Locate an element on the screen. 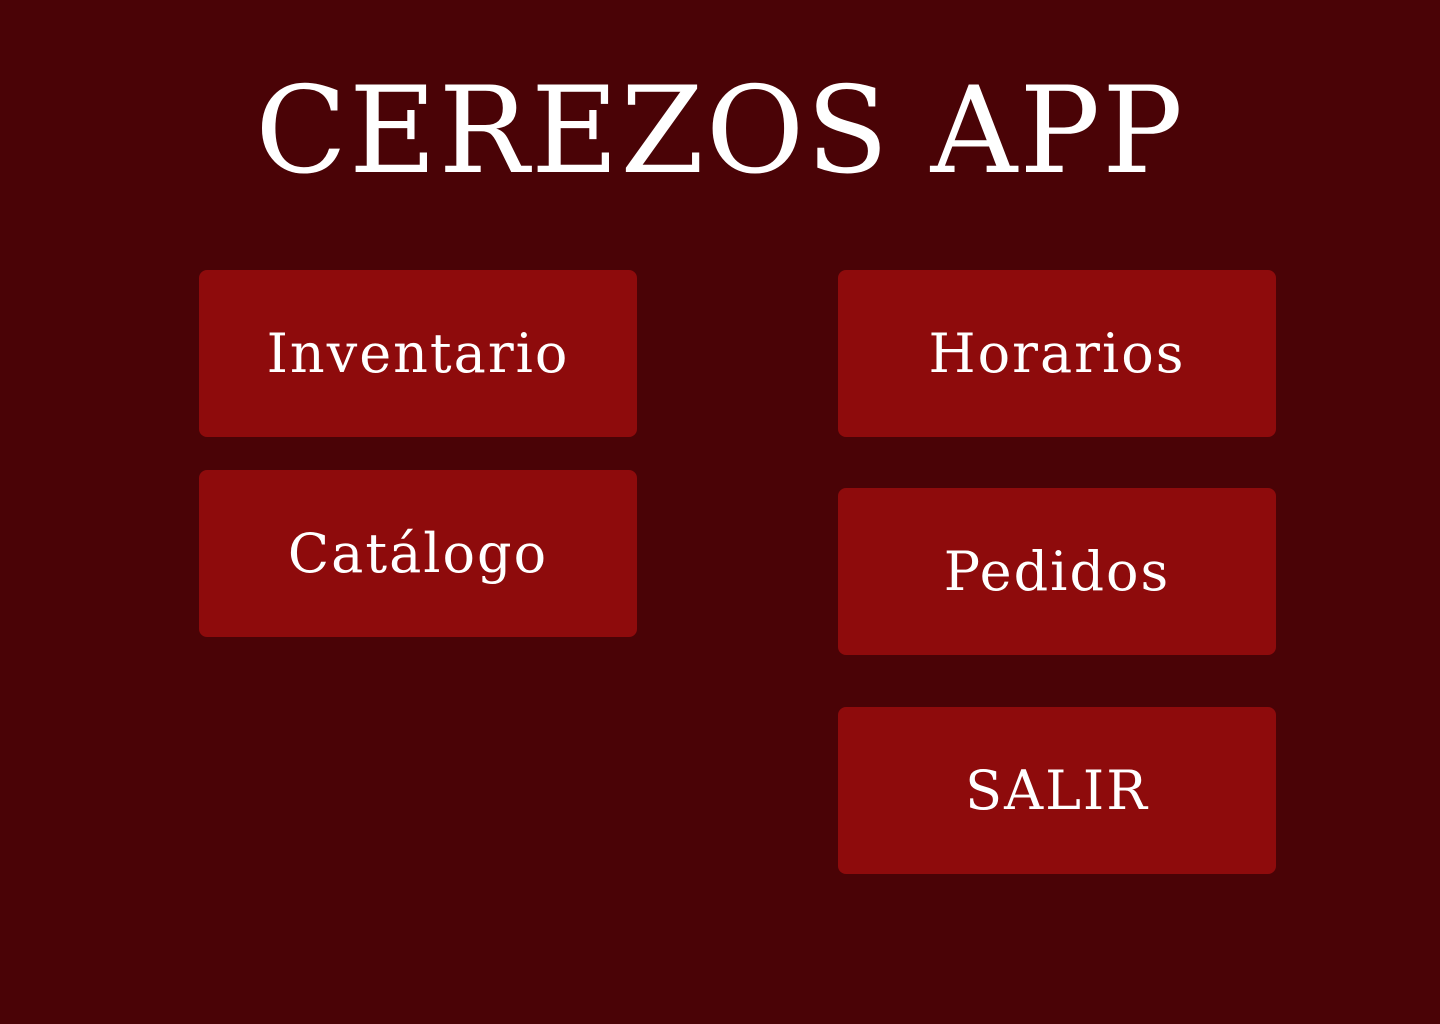  salir-button-label: SALIR is located at coordinates (1057, 790).